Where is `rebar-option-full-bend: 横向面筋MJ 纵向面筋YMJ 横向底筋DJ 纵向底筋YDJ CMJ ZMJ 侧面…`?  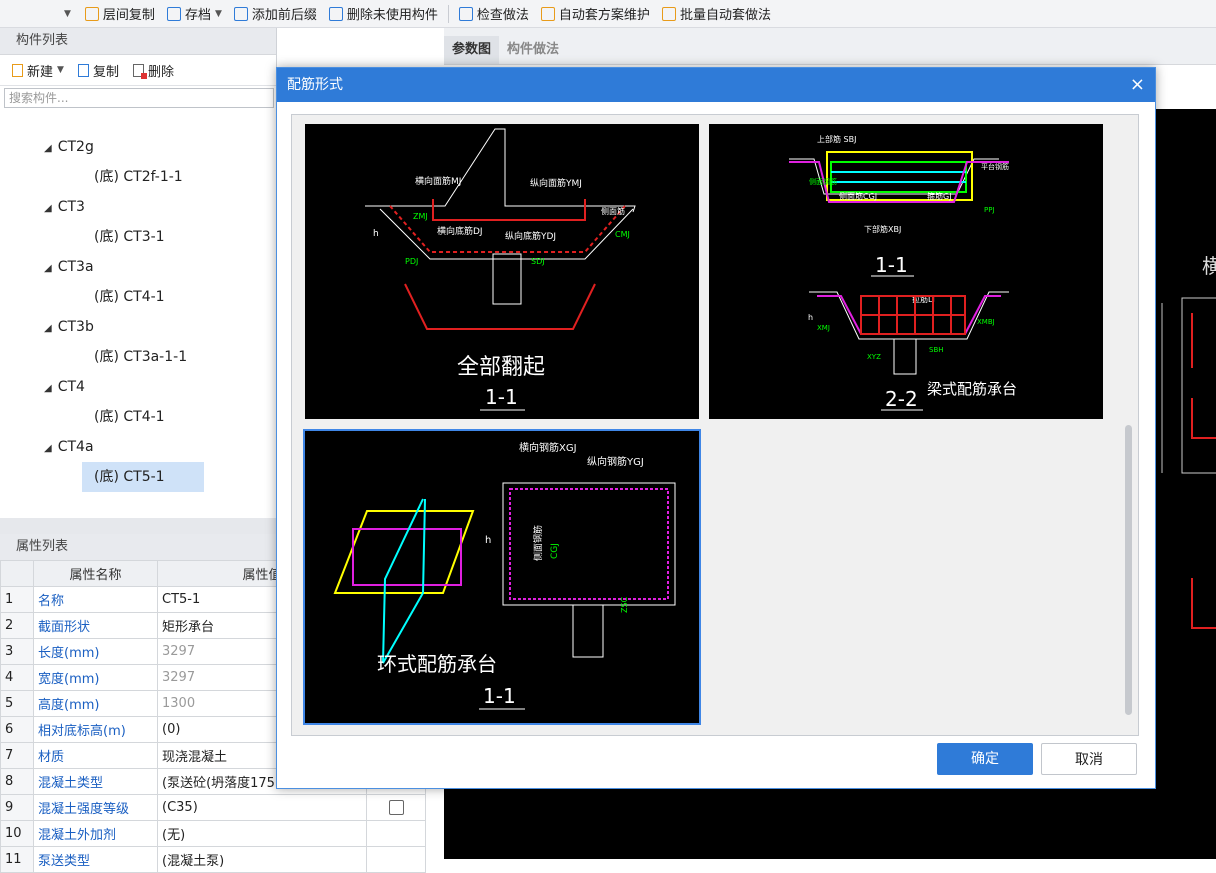 rebar-option-full-bend: 横向面筋MJ 纵向面筋YMJ 横向底筋DJ 纵向底筋YDJ CMJ ZMJ 侧面… is located at coordinates (502, 271).